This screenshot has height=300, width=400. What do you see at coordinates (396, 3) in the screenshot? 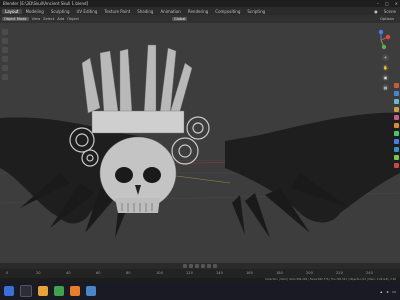
I see `close-icon: ×` at bounding box center [396, 3].